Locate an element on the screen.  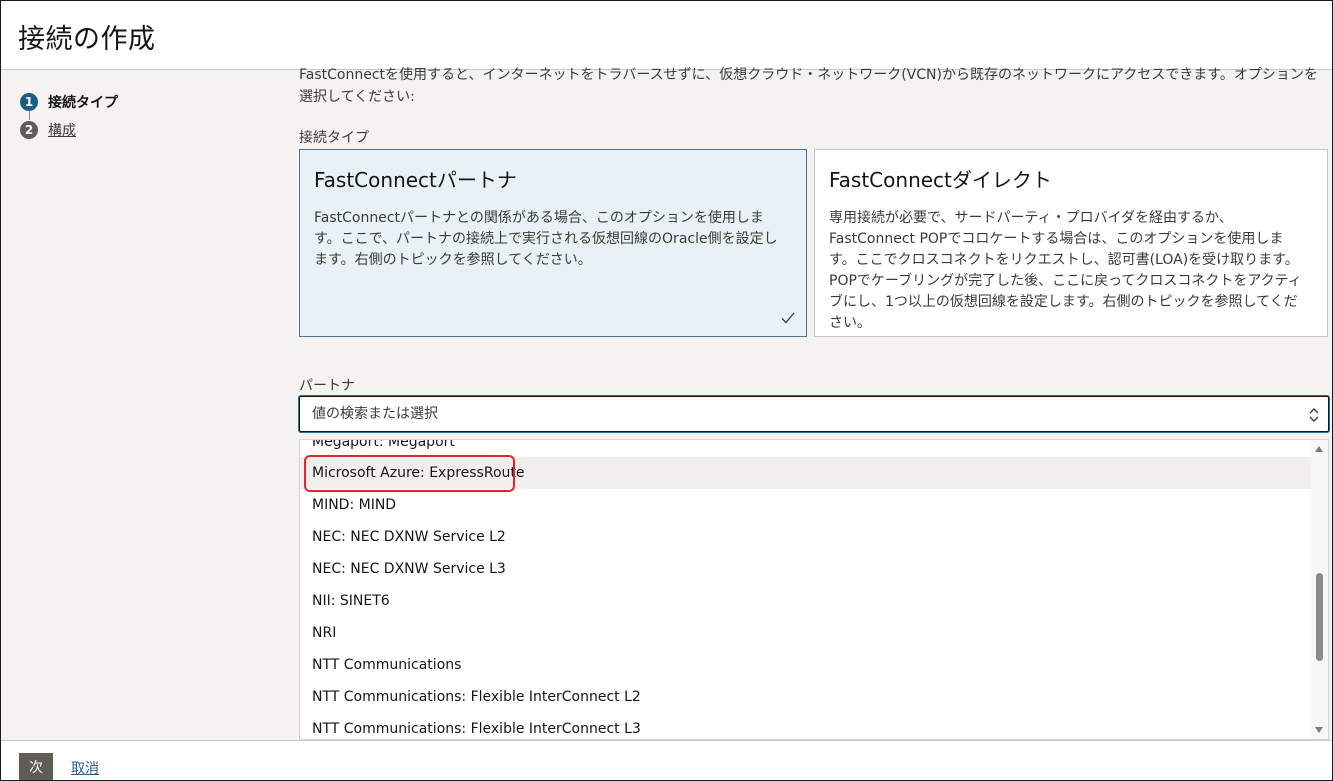
step-number-badge: 2 is located at coordinates (29, 130).